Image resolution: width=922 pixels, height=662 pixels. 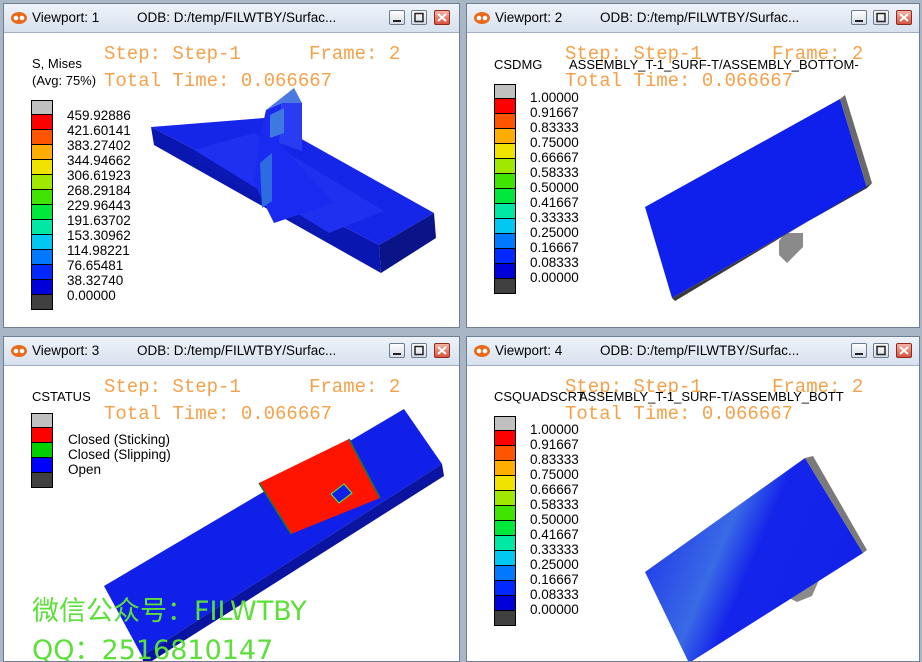 I want to click on legend-value: 1.00000, so click(x=554, y=97).